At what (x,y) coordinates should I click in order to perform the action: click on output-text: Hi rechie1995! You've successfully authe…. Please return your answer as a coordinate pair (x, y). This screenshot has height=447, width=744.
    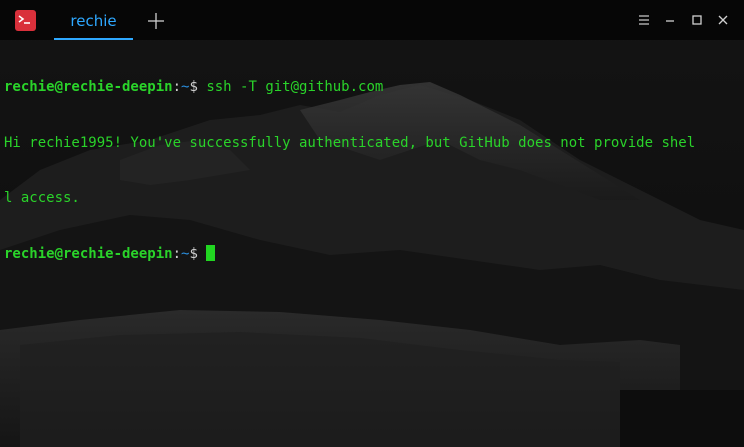
    Looking at the image, I should click on (350, 142).